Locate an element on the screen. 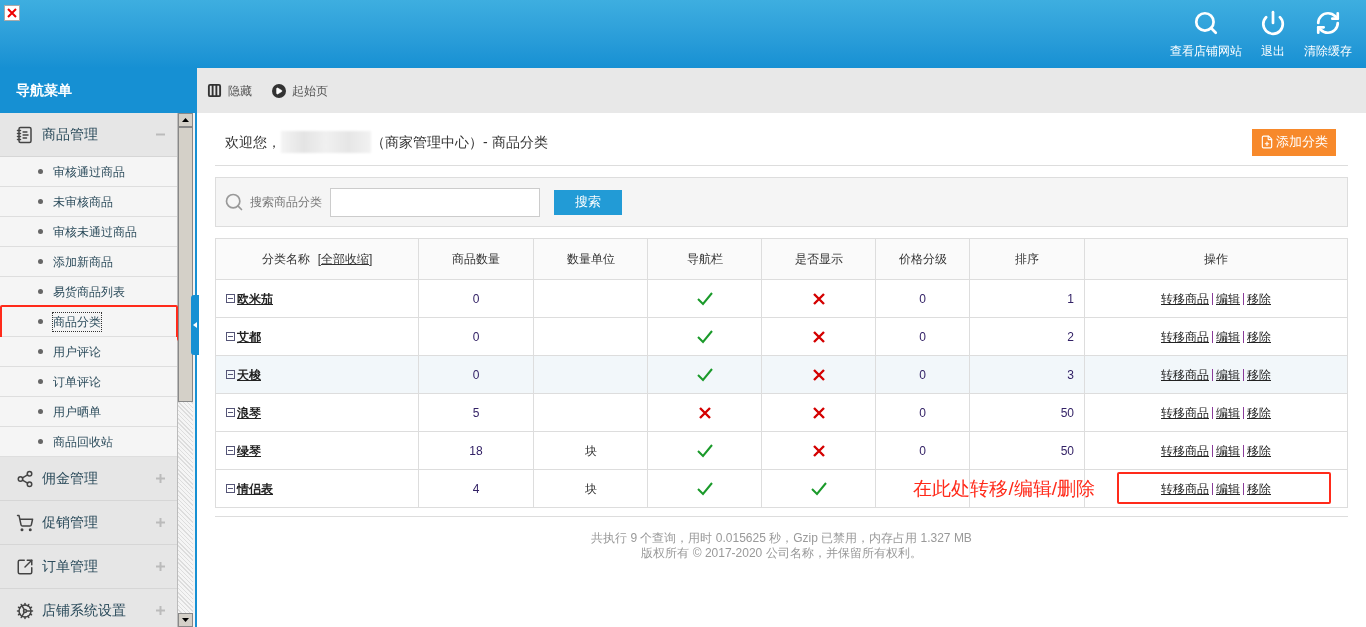 The width and height of the screenshot is (1366, 627). search-label: 搜索商品分类 is located at coordinates (286, 202).